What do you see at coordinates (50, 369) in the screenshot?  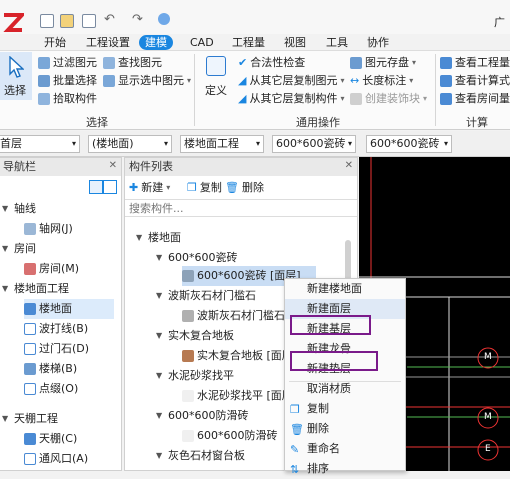 I see `nav-item-stairs: 楼梯(B)` at bounding box center [50, 369].